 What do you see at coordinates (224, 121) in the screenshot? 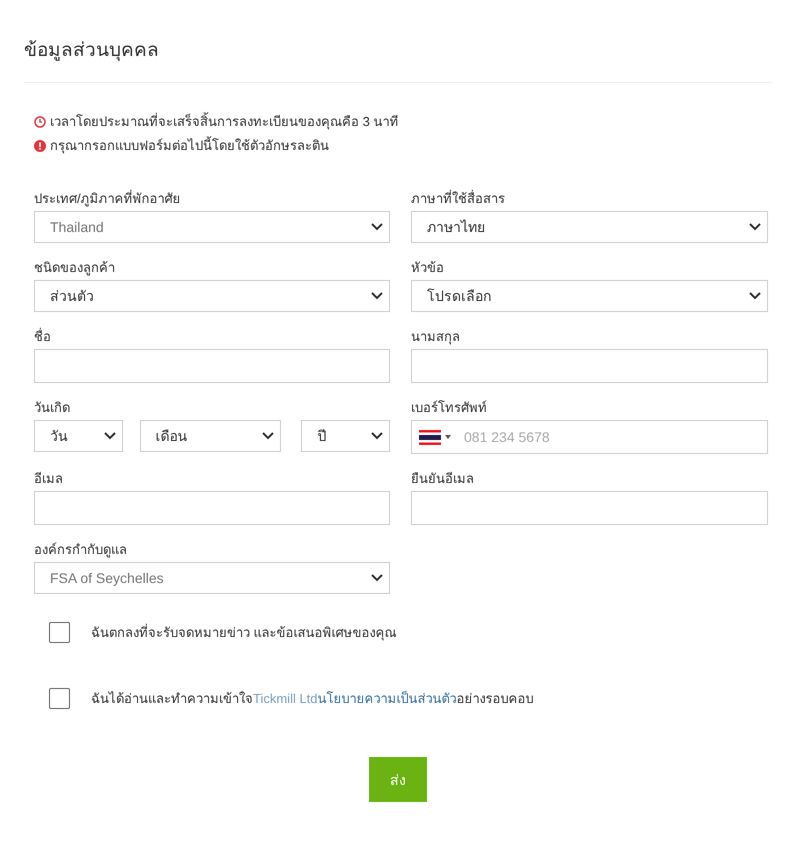
I see `notice-text: เวลาโดยประมาณที่จะเสร็จสิ้นการลงทะเบียนของคุณคือ 3 นาที` at bounding box center [224, 121].